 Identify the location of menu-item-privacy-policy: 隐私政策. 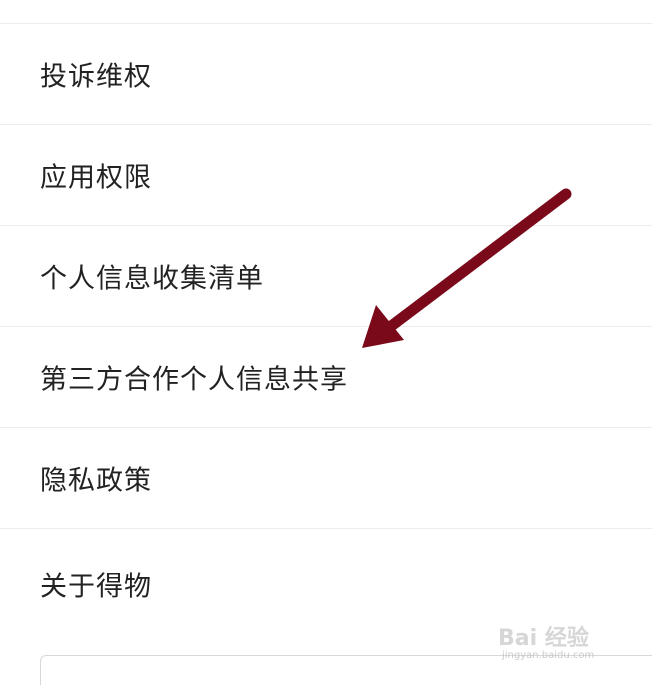
(326, 478).